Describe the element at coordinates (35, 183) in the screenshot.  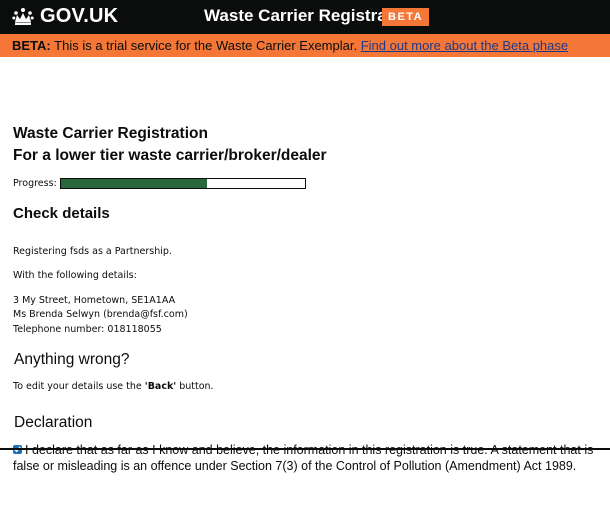
I see `progress-label: Progress:` at that location.